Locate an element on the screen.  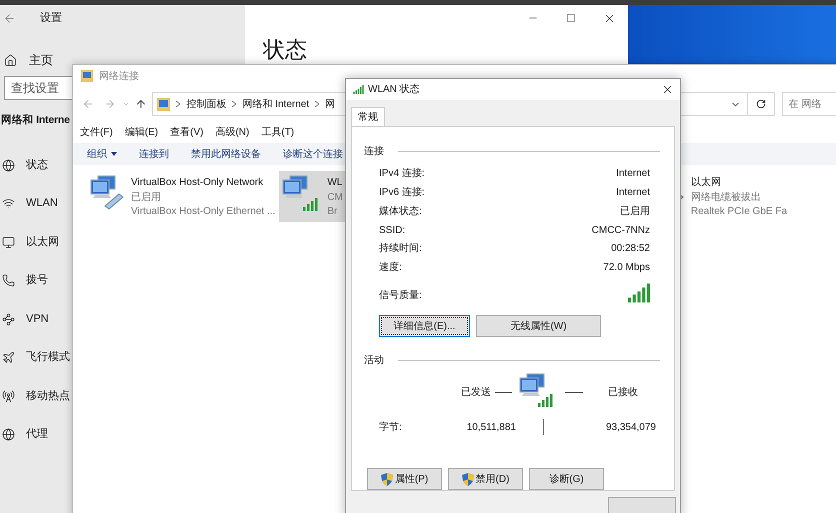
window-title: 设置 is located at coordinates (51, 18).